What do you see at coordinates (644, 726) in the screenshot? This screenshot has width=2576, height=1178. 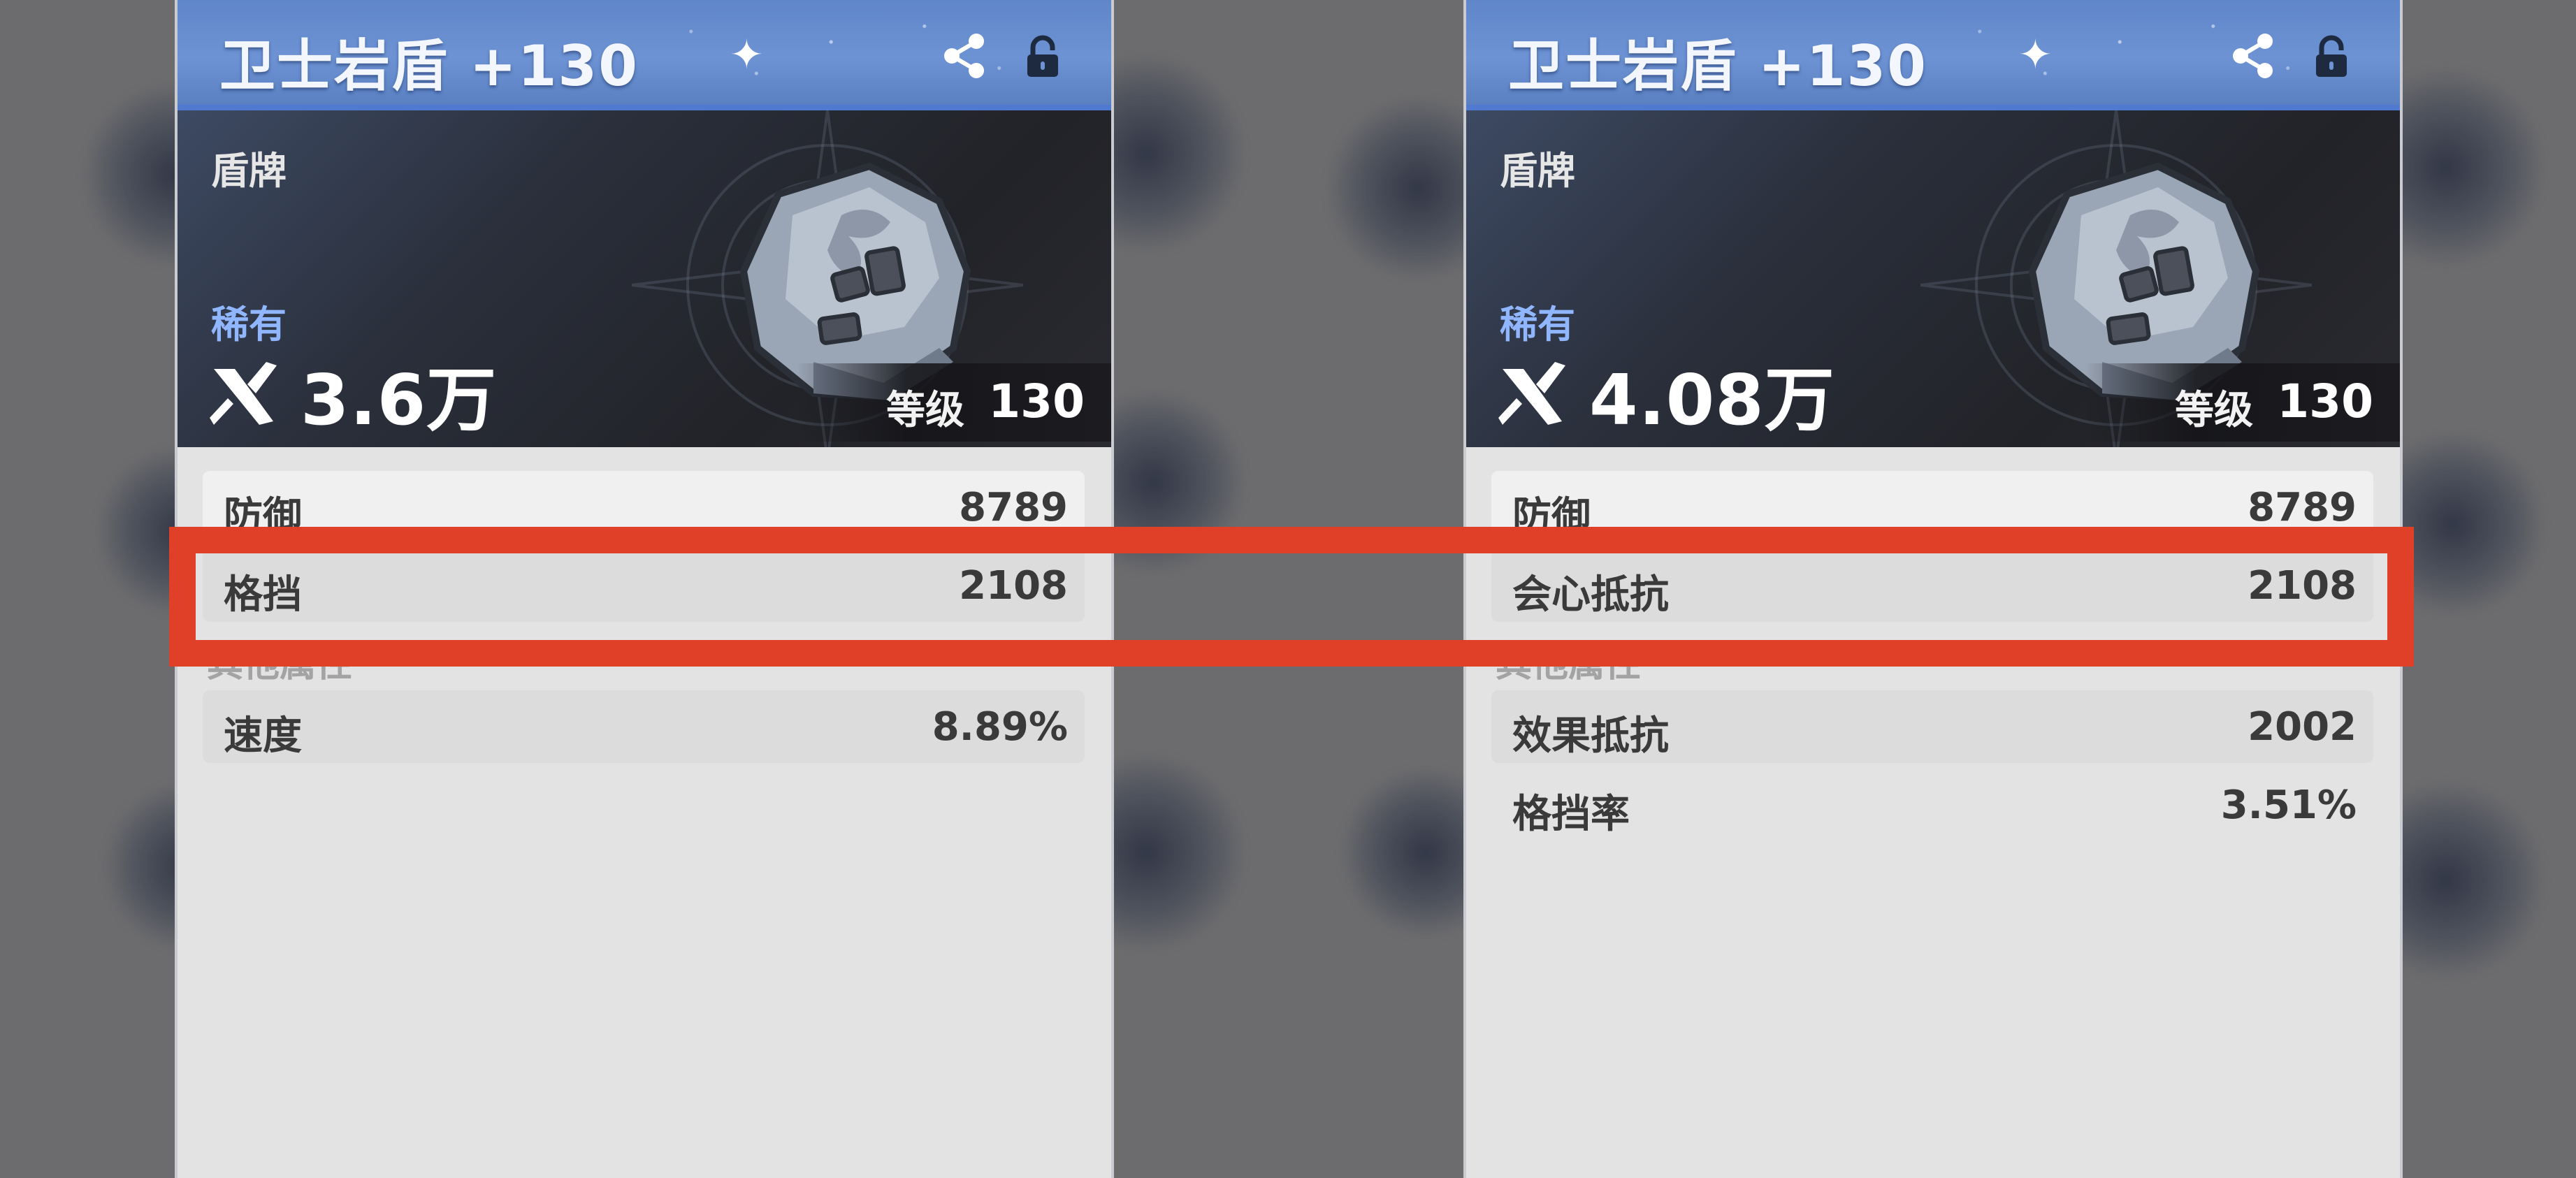 I see `stat-row-speed: 速度 8.89%` at bounding box center [644, 726].